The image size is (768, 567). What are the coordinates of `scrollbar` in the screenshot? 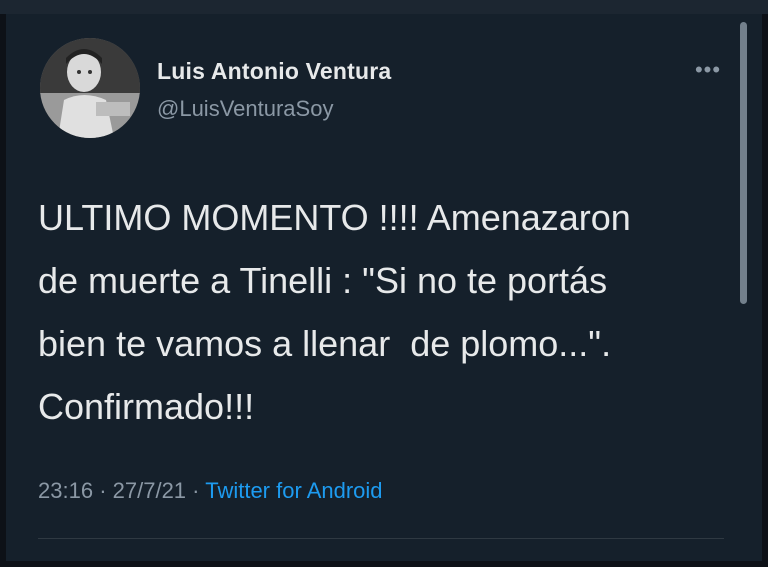 It's located at (743, 163).